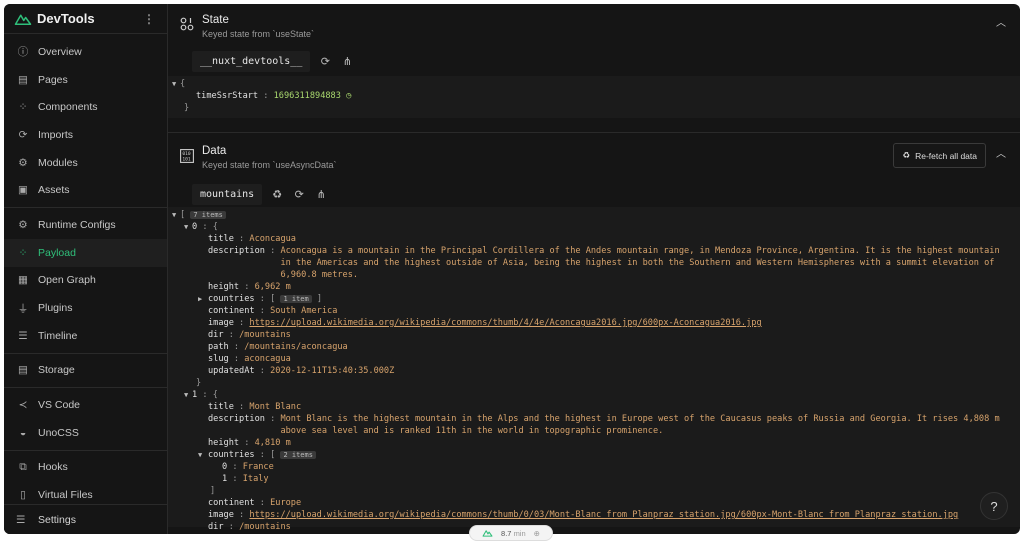 The width and height of the screenshot is (1024, 546). Describe the element at coordinates (278, 347) in the screenshot. I see `json-line: path : /mountains/aconcagua` at that location.